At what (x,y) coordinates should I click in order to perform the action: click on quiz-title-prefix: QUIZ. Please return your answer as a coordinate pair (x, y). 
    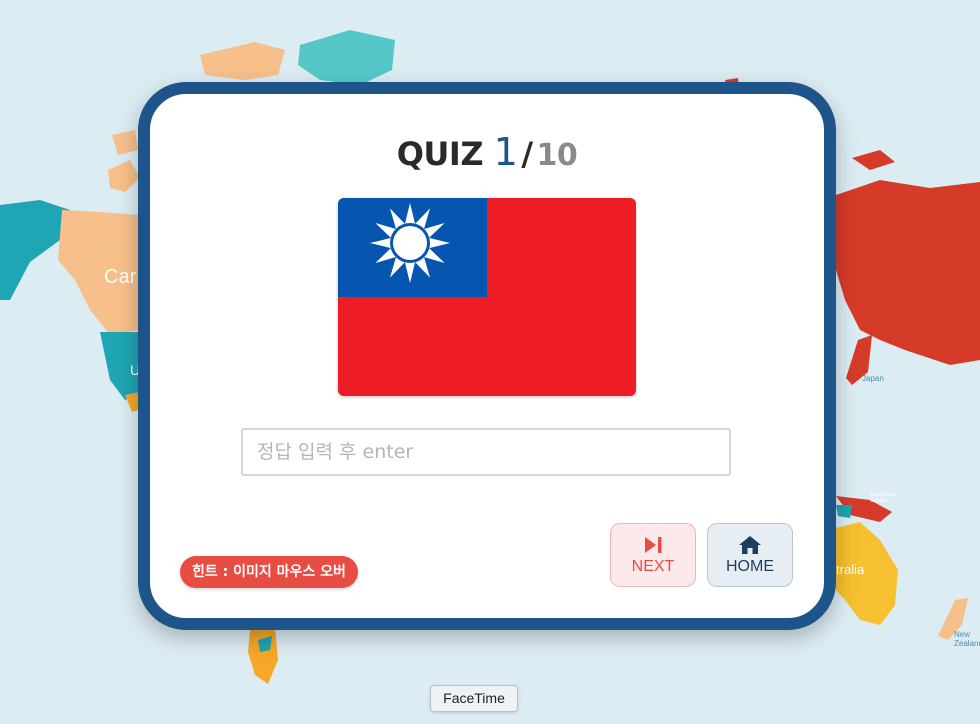
    Looking at the image, I should click on (440, 154).